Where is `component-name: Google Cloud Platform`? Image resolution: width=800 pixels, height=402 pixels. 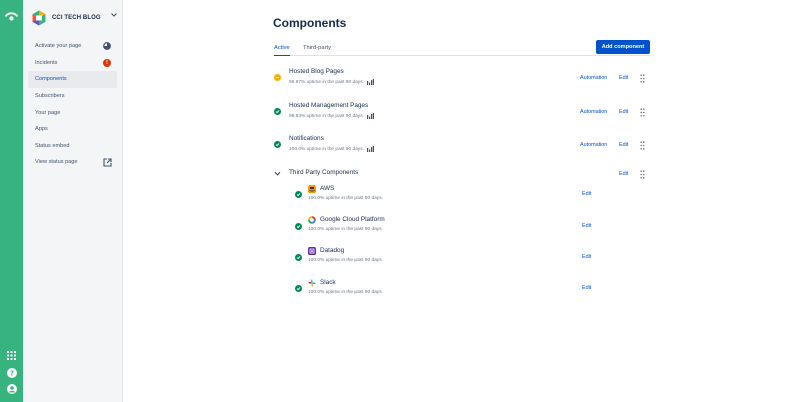
component-name: Google Cloud Platform is located at coordinates (352, 219).